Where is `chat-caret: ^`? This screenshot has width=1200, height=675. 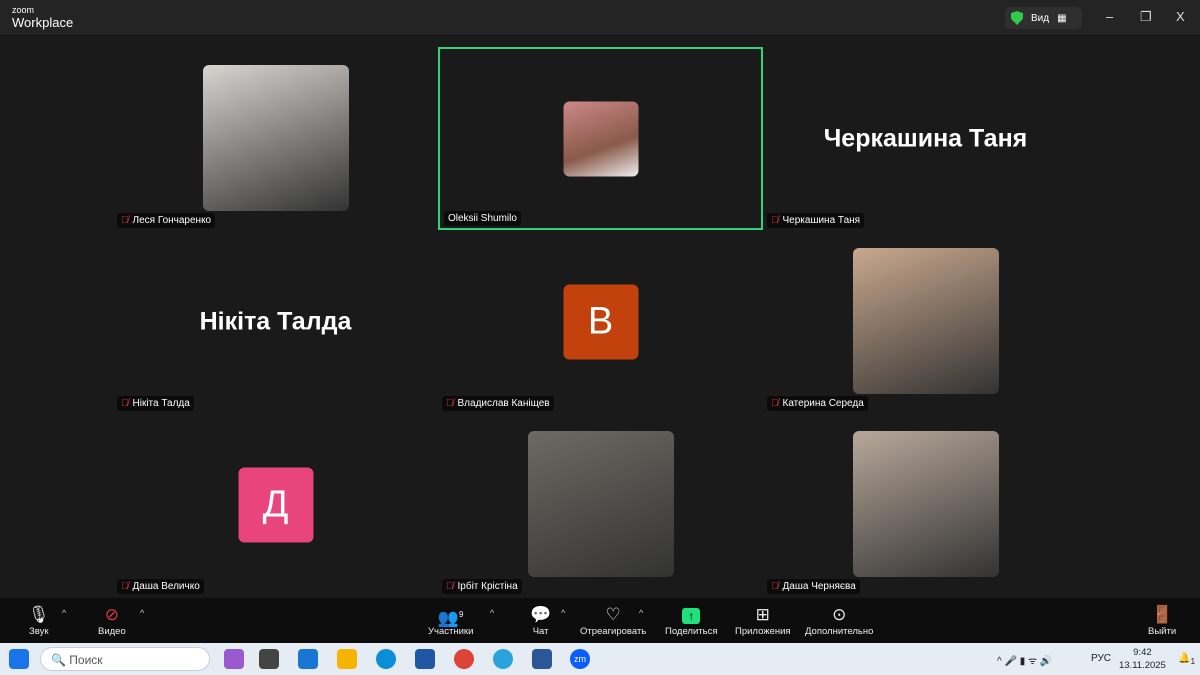 chat-caret: ^ is located at coordinates (563, 613).